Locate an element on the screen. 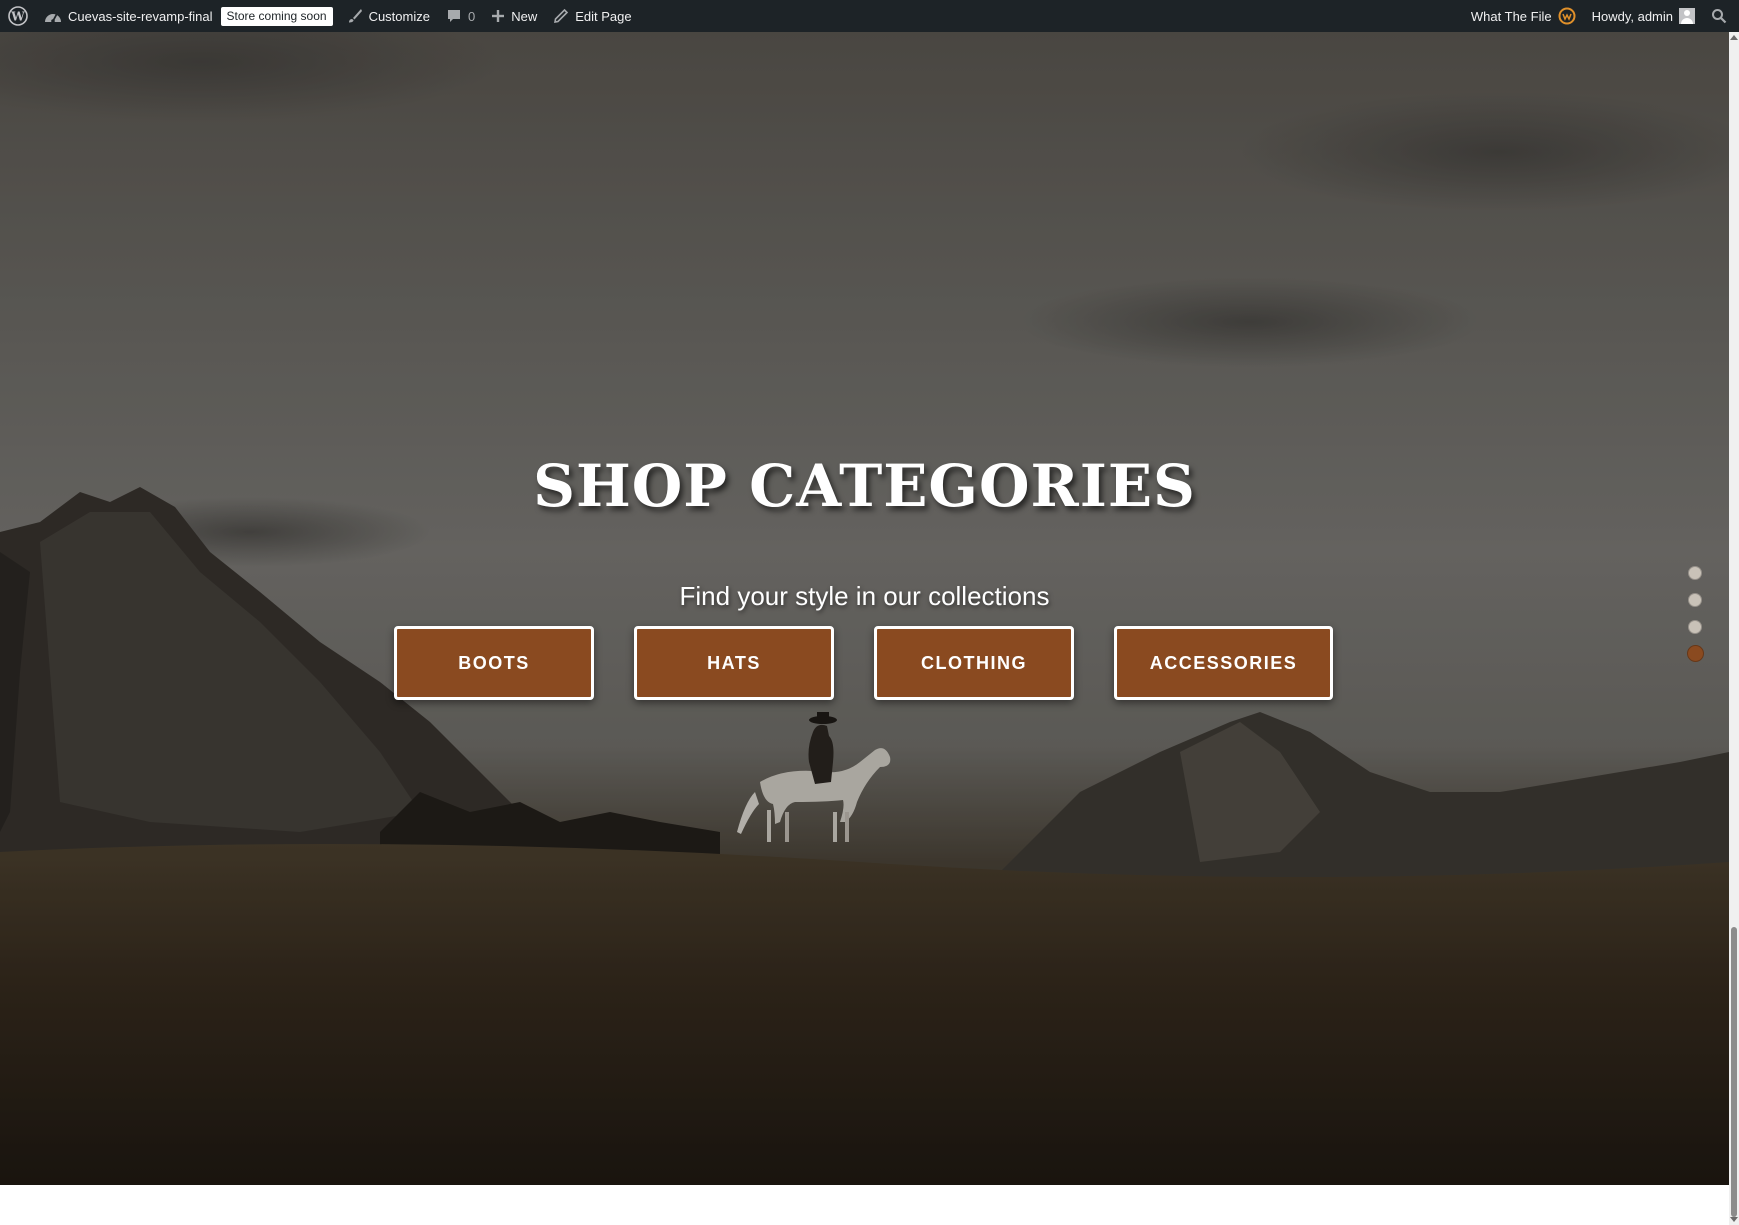 Image resolution: width=1739 pixels, height=1225 pixels. scroll-up-arrow-icon is located at coordinates (1734, 37).